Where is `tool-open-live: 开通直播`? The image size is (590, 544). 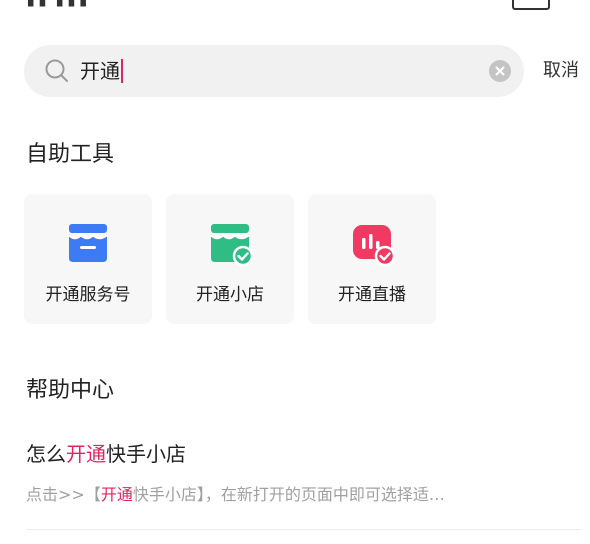 tool-open-live: 开通直播 is located at coordinates (372, 259).